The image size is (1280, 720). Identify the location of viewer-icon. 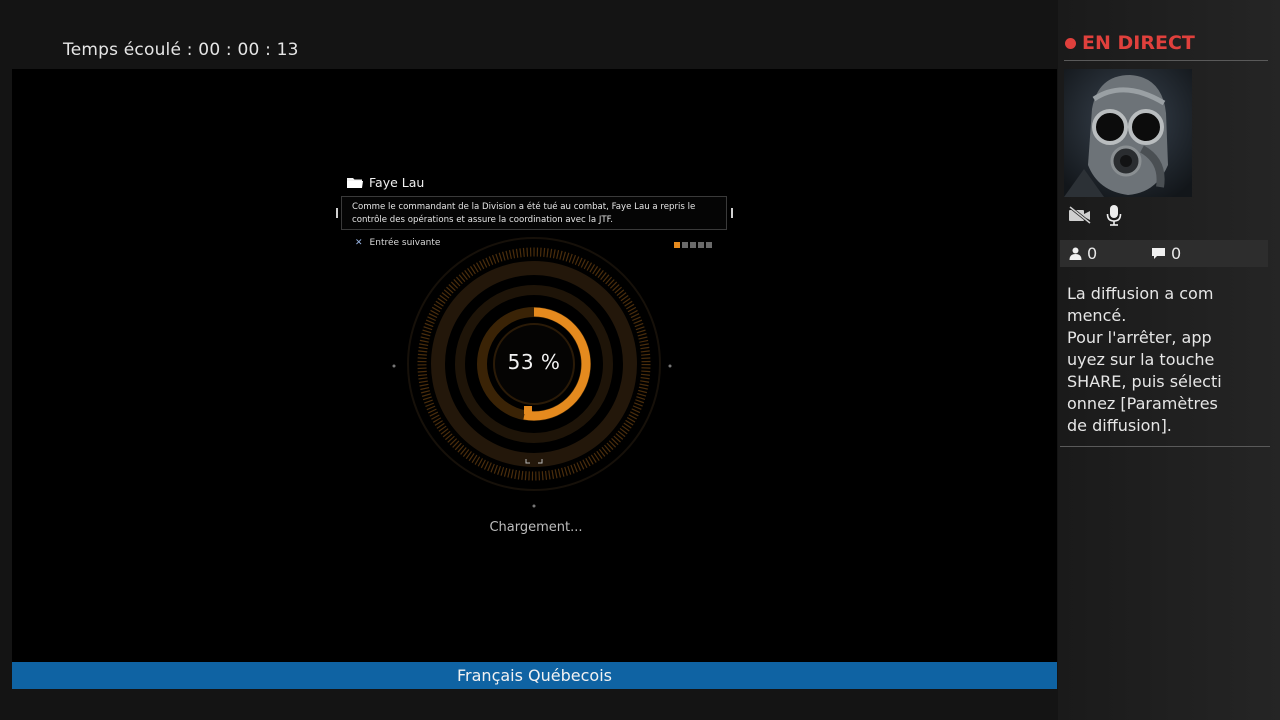
(1075, 253).